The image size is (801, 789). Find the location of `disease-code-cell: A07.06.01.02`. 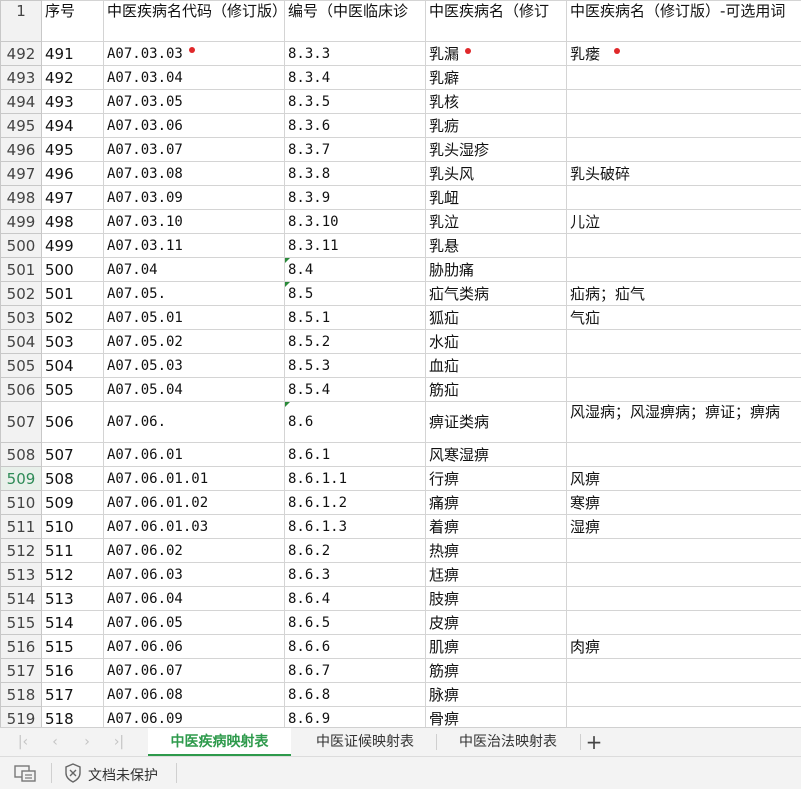

disease-code-cell: A07.06.01.02 is located at coordinates (194, 502).